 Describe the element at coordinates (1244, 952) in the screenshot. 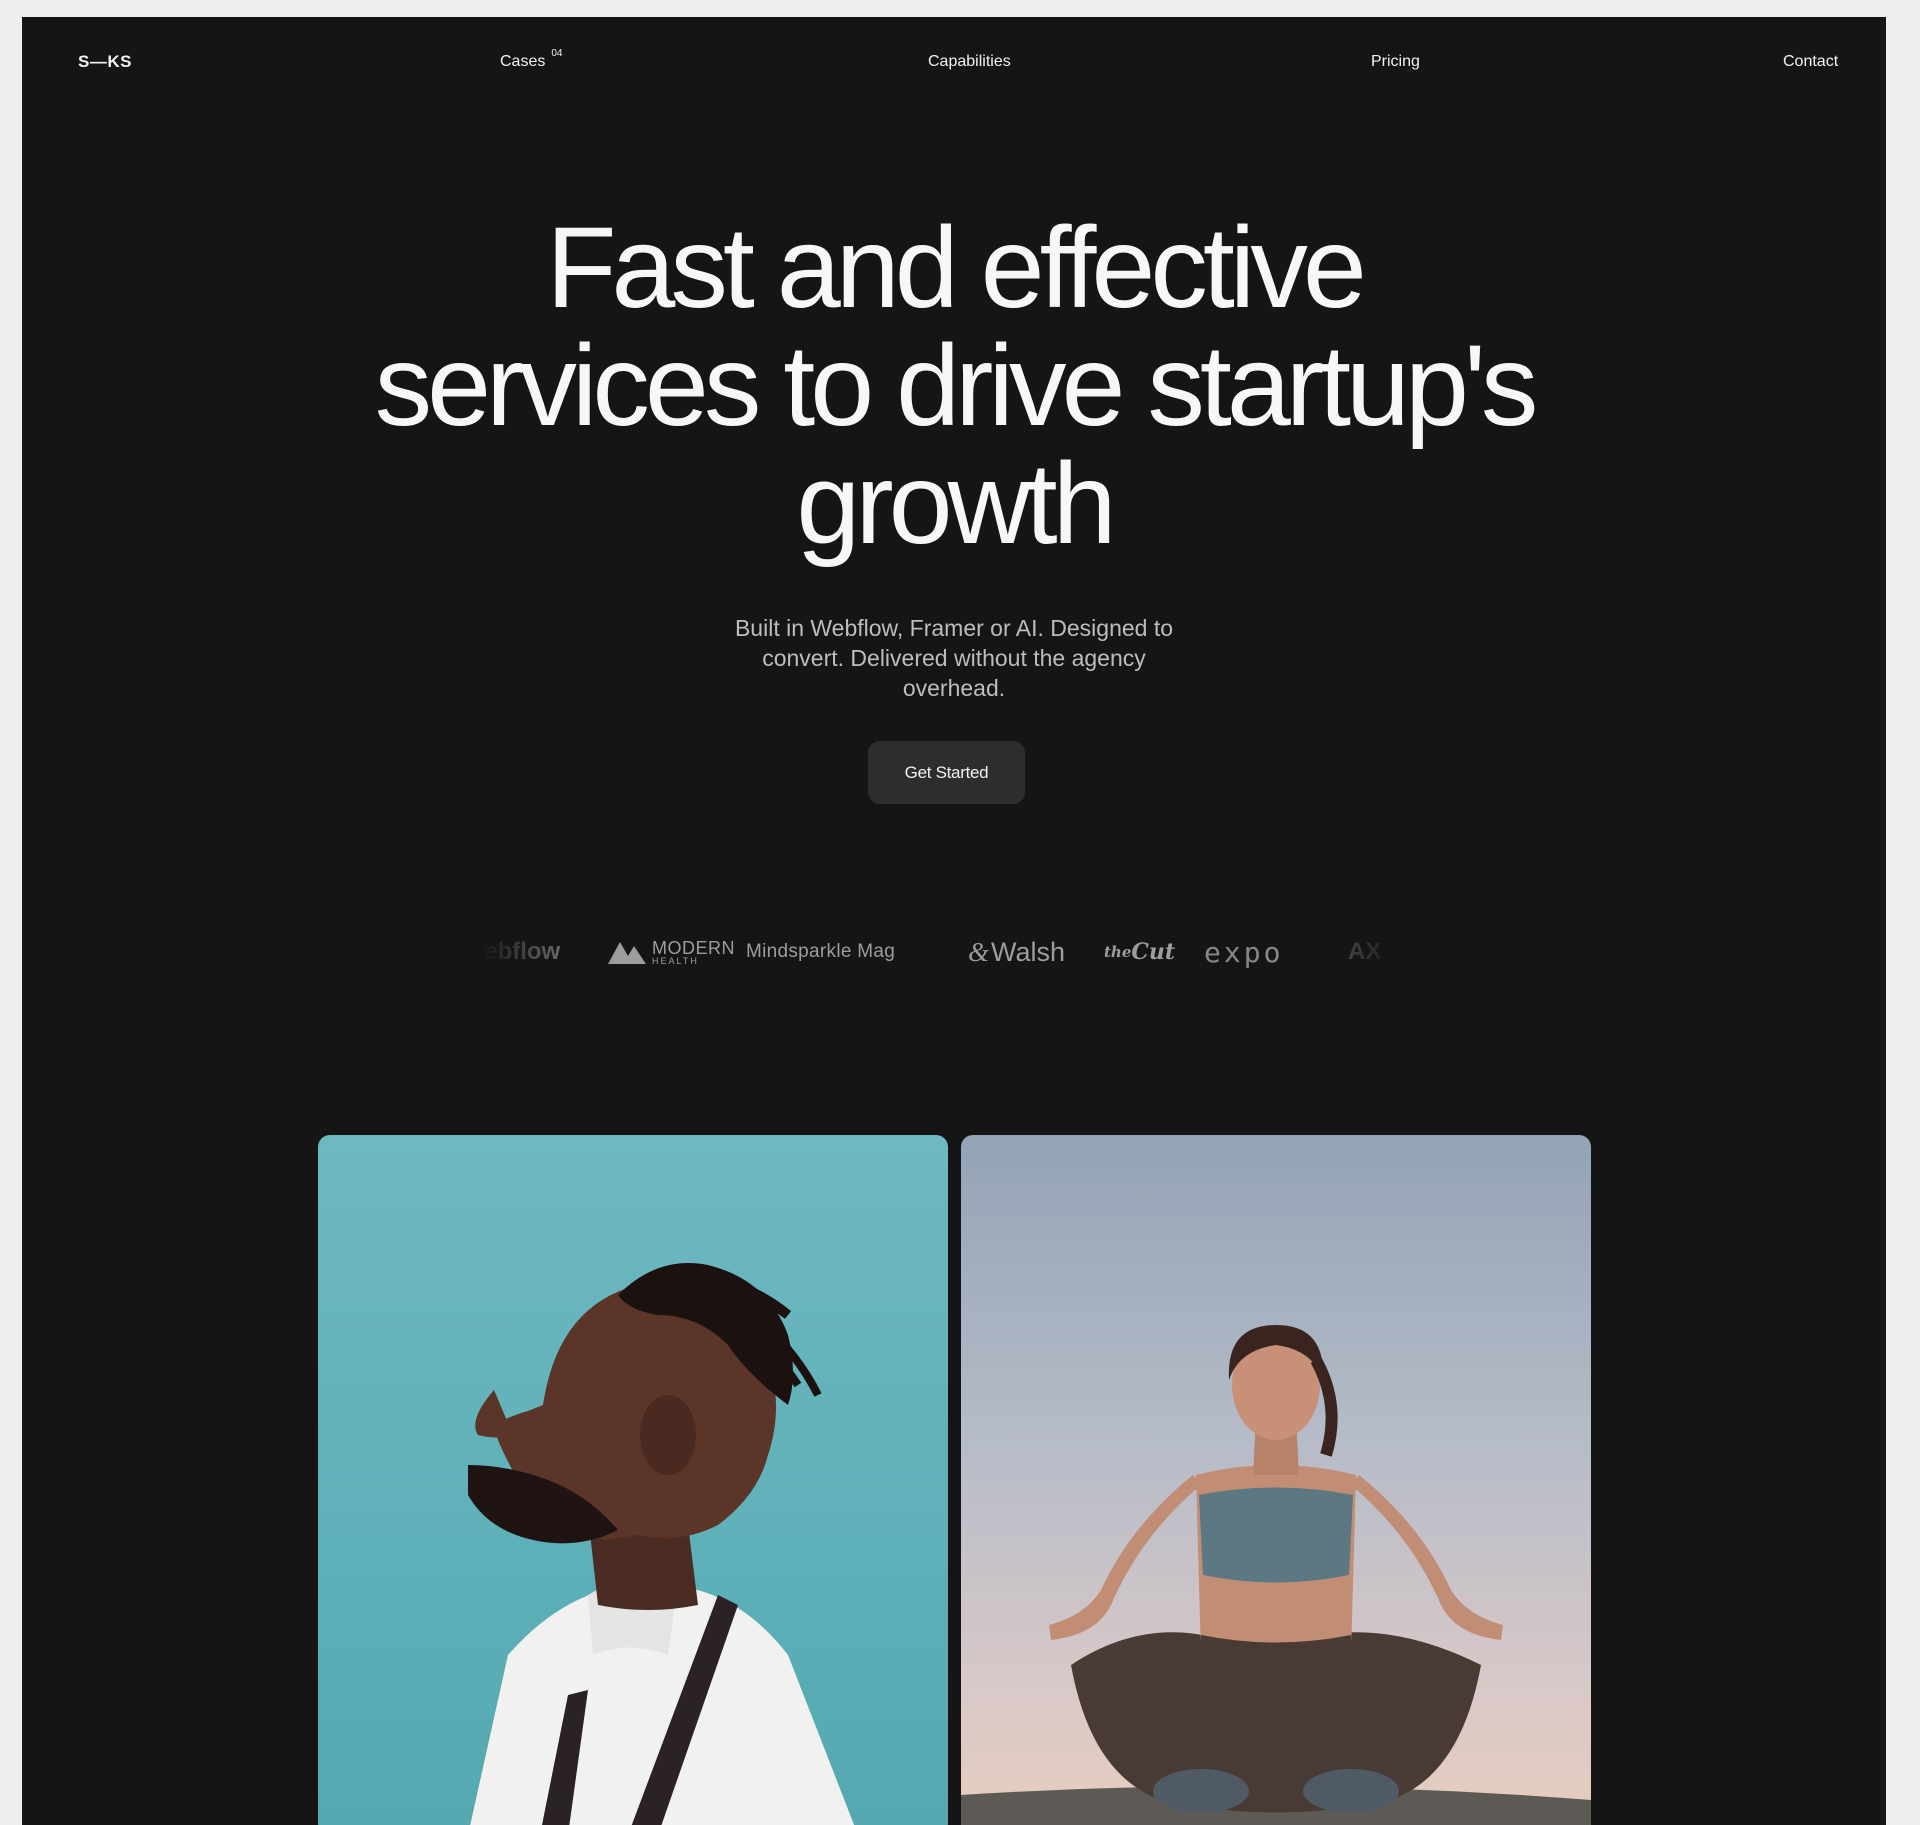

I see `expo-logo: expo` at that location.